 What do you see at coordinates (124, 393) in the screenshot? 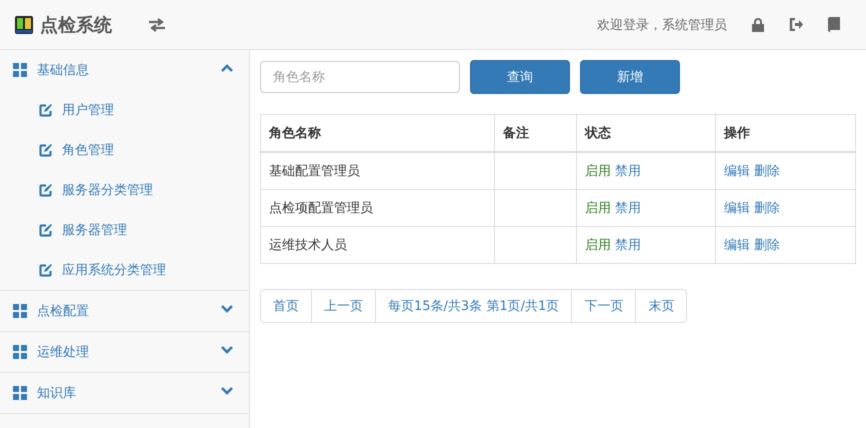
I see `menu-group: 知识库` at bounding box center [124, 393].